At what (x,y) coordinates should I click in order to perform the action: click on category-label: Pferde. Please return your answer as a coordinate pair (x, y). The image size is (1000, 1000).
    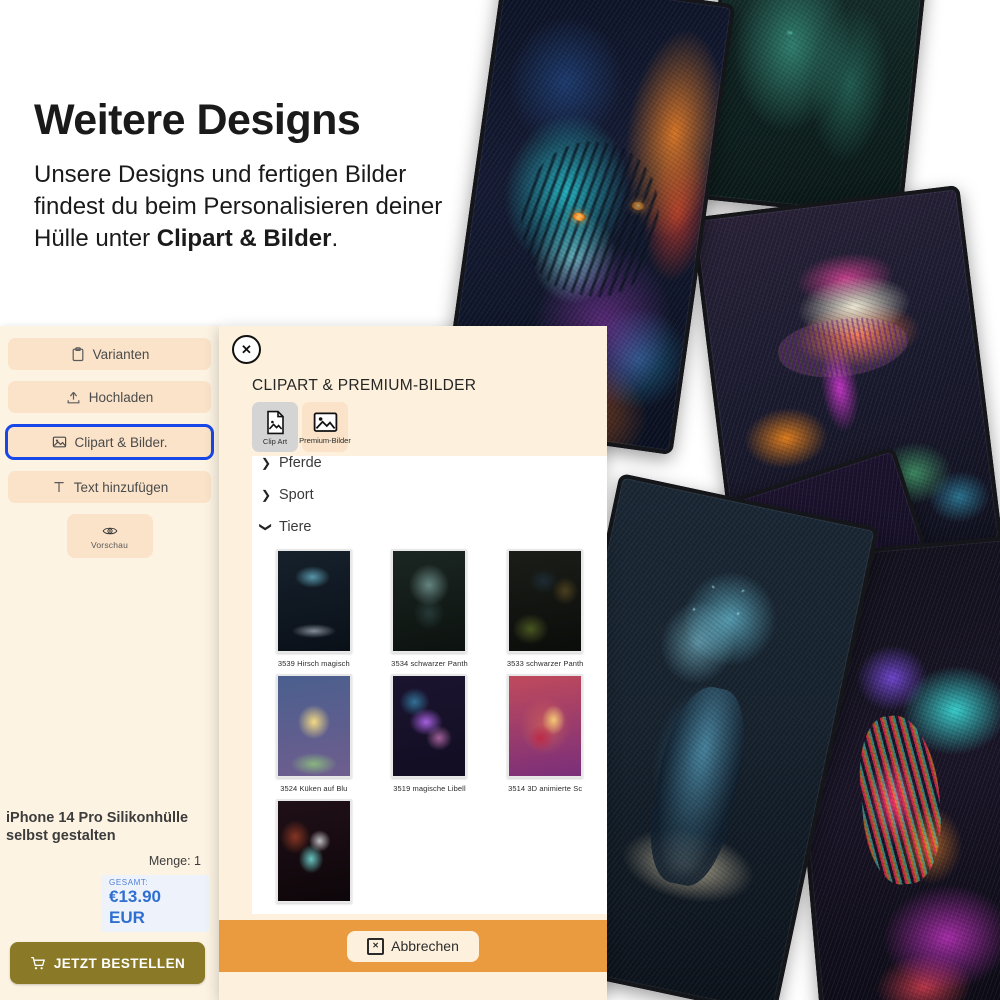
    Looking at the image, I should click on (300, 463).